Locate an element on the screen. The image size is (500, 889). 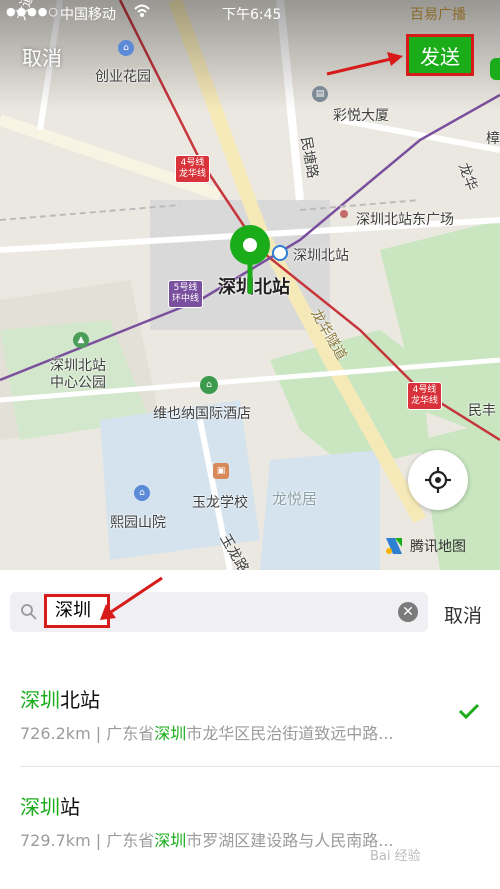
watermark: Bai 经验 is located at coordinates (395, 856).